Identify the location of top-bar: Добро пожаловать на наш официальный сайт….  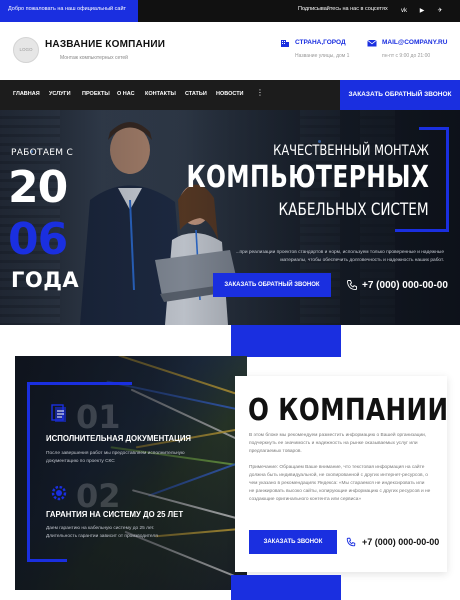
(230, 11).